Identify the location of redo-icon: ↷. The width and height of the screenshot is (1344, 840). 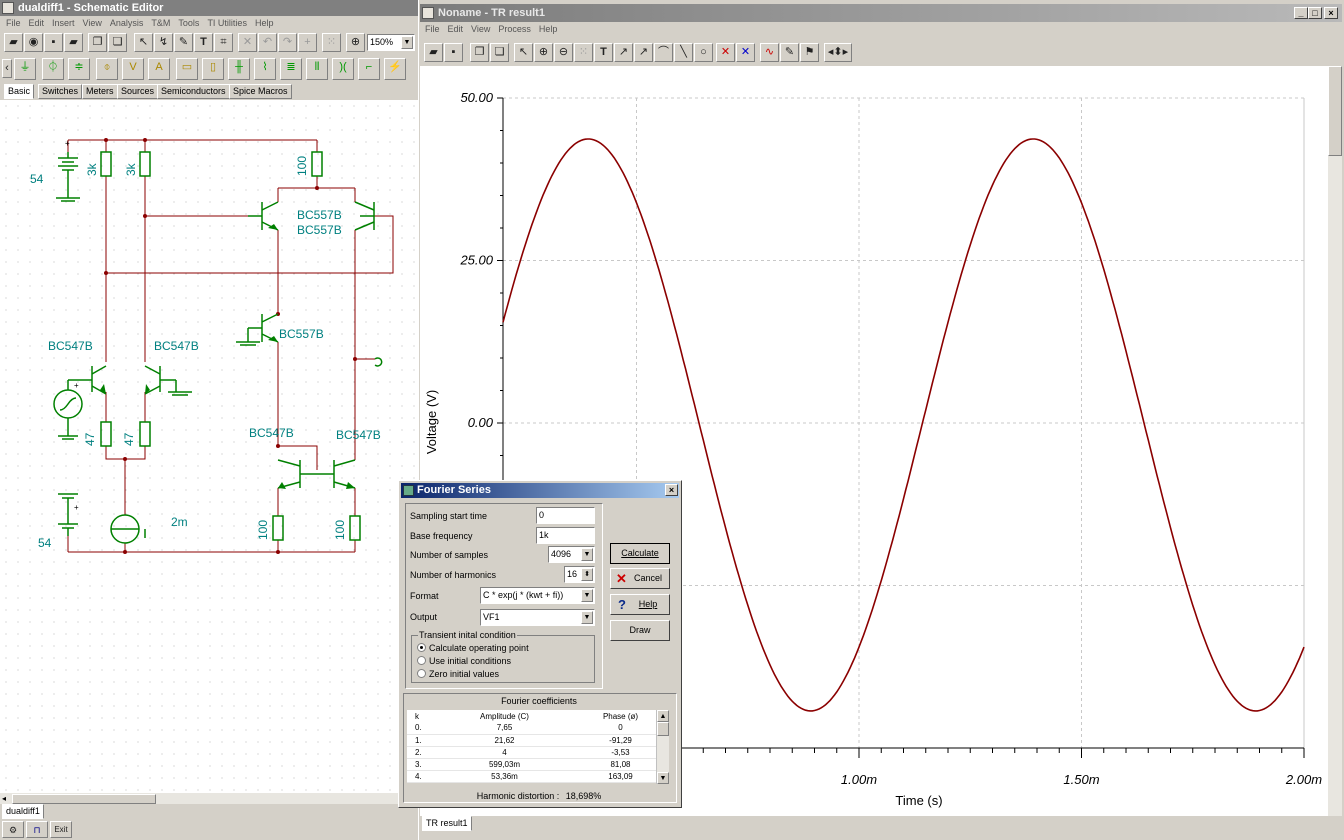
(287, 42).